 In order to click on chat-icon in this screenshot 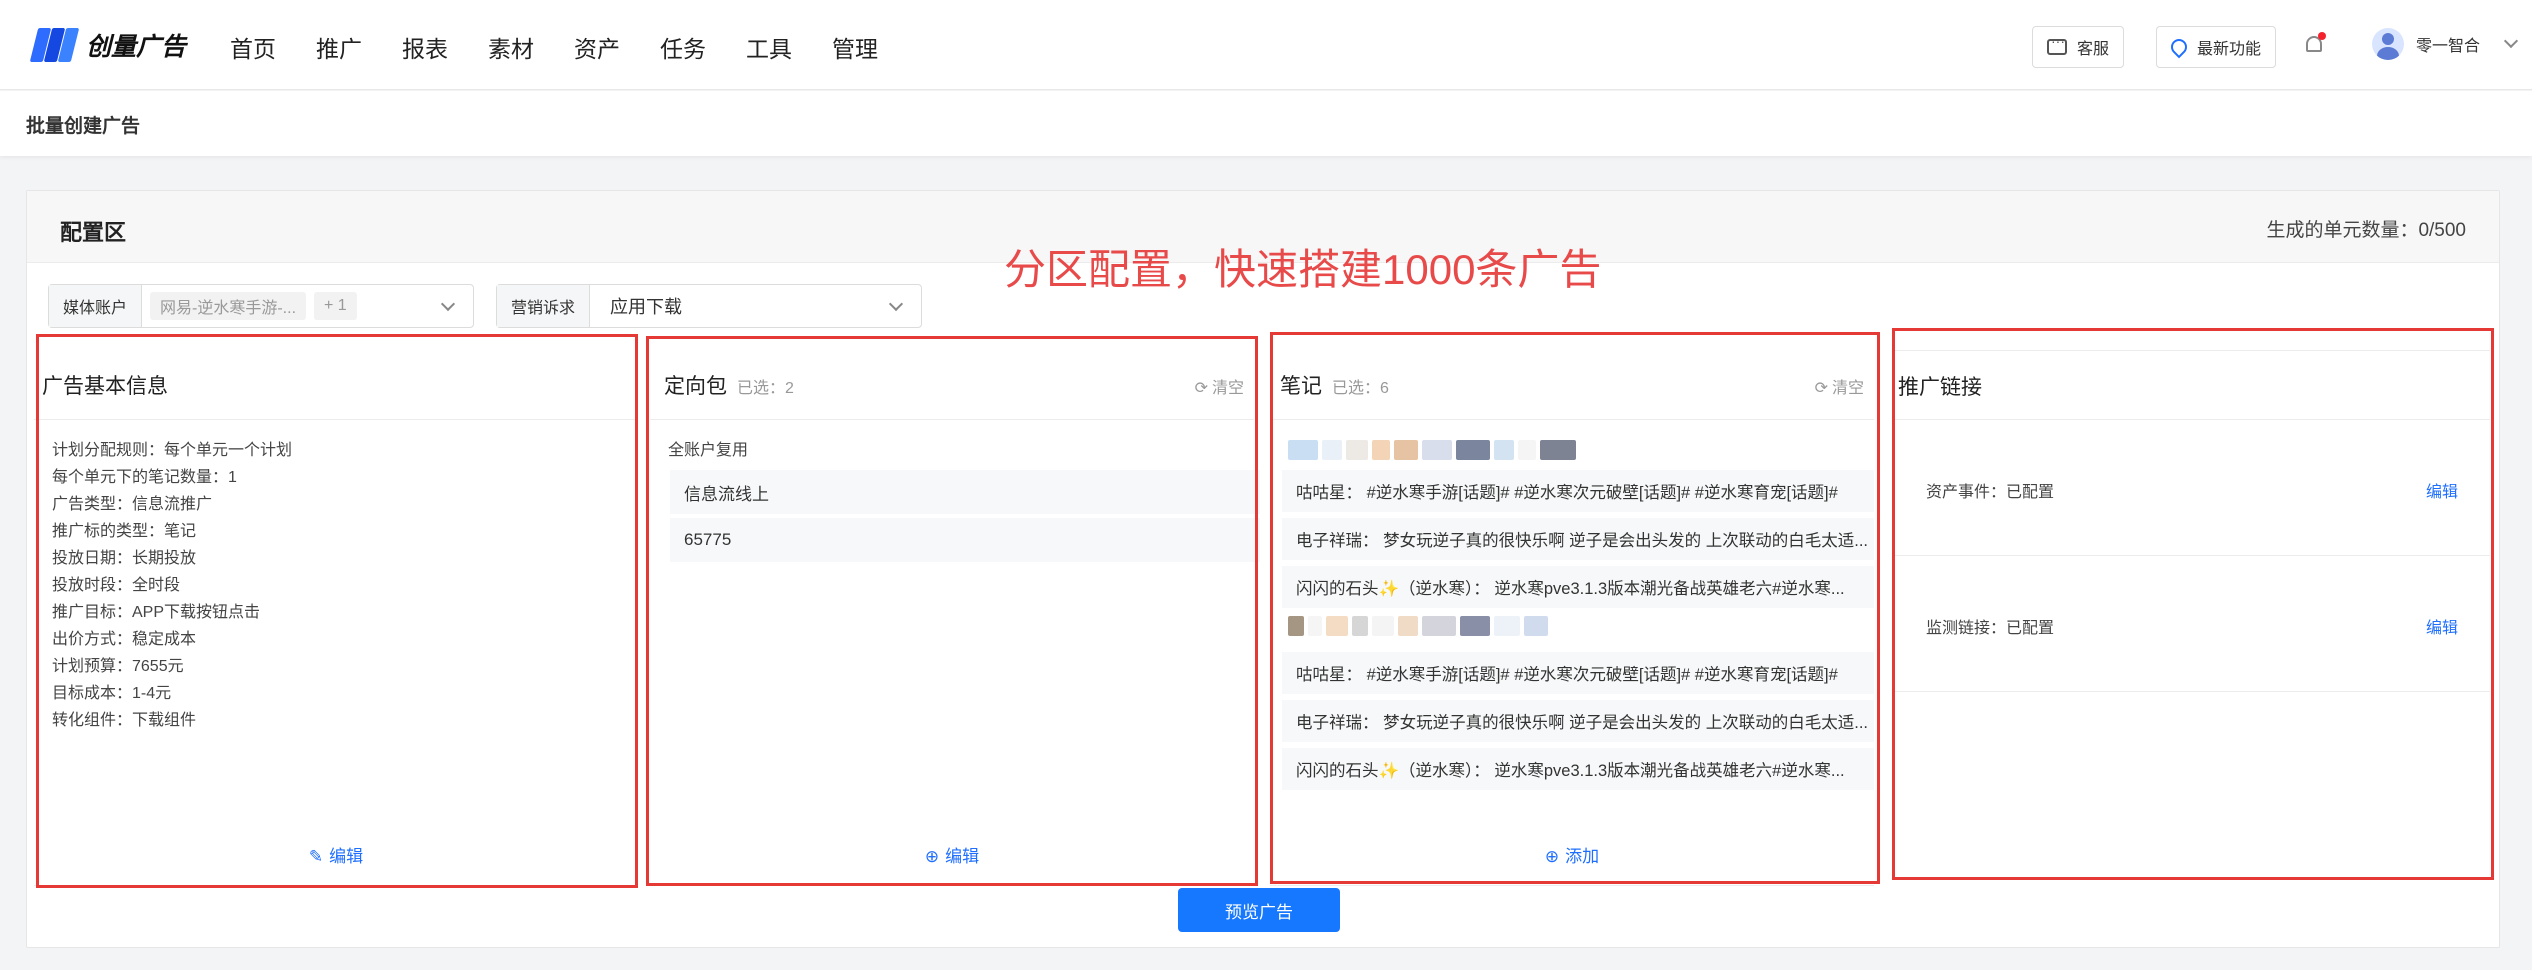, I will do `click(2057, 44)`.